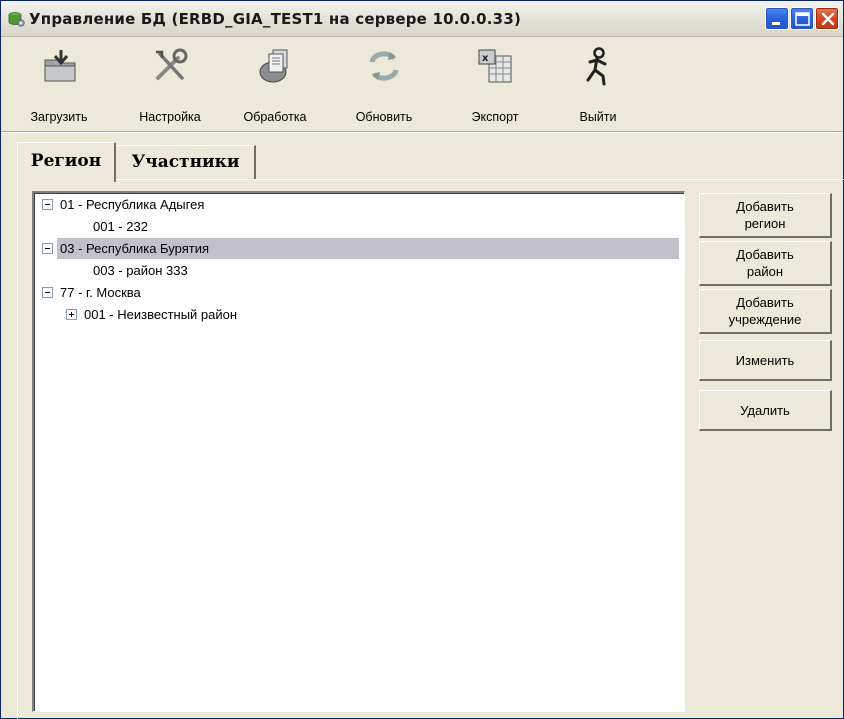 The image size is (844, 719). What do you see at coordinates (100, 292) in the screenshot?
I see `tree-node-label: 77 - г. Москва` at bounding box center [100, 292].